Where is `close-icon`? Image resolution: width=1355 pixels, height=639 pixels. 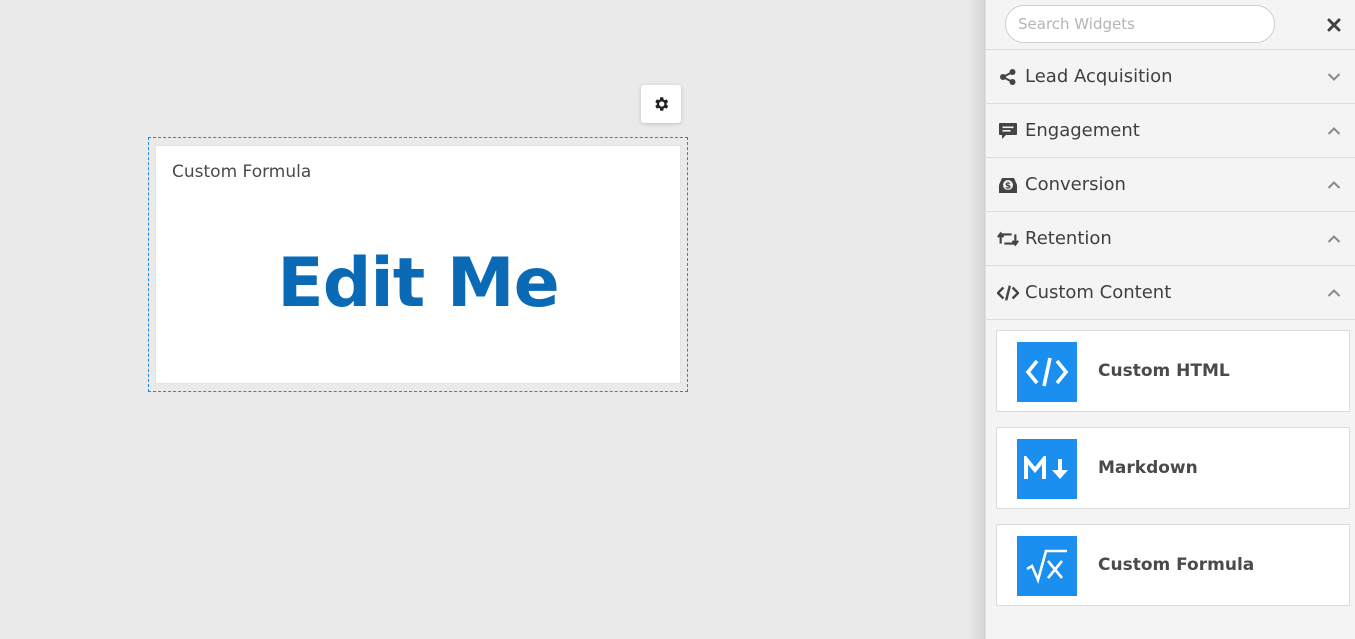
close-icon is located at coordinates (1334, 25).